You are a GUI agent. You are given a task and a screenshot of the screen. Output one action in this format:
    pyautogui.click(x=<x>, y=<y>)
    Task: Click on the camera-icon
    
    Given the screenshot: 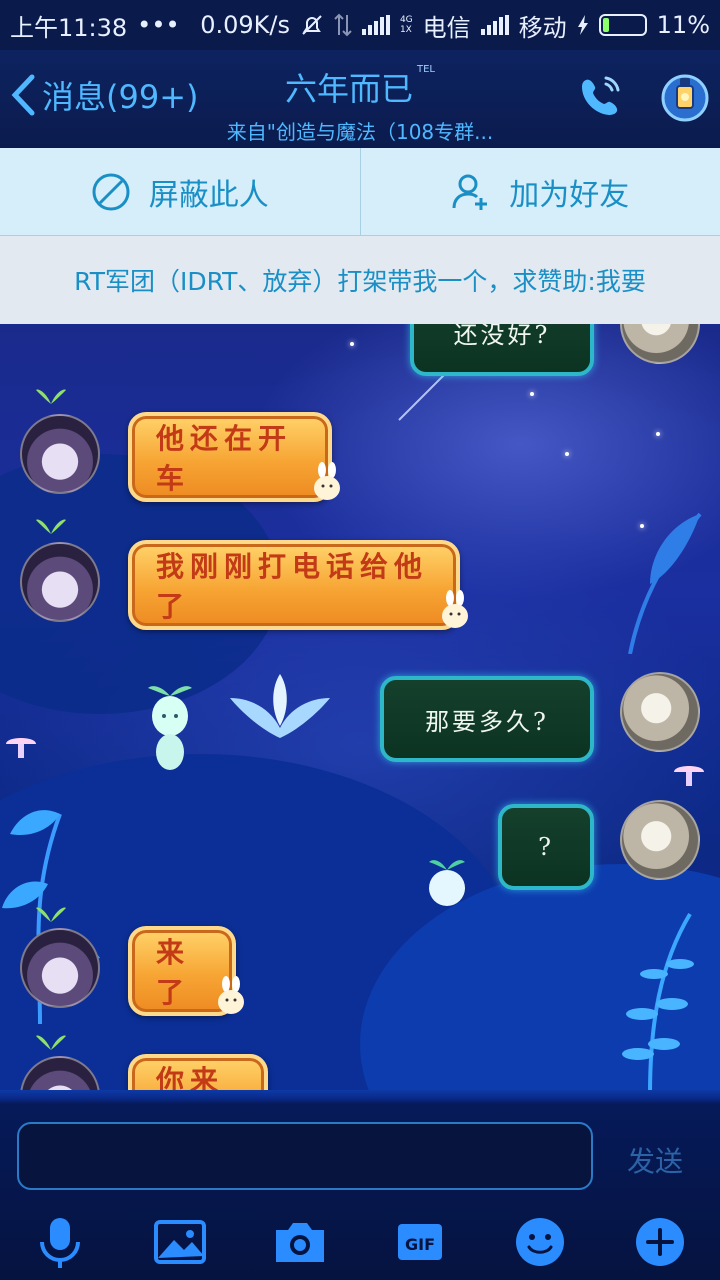 What is the action you would take?
    pyautogui.click(x=300, y=1242)
    